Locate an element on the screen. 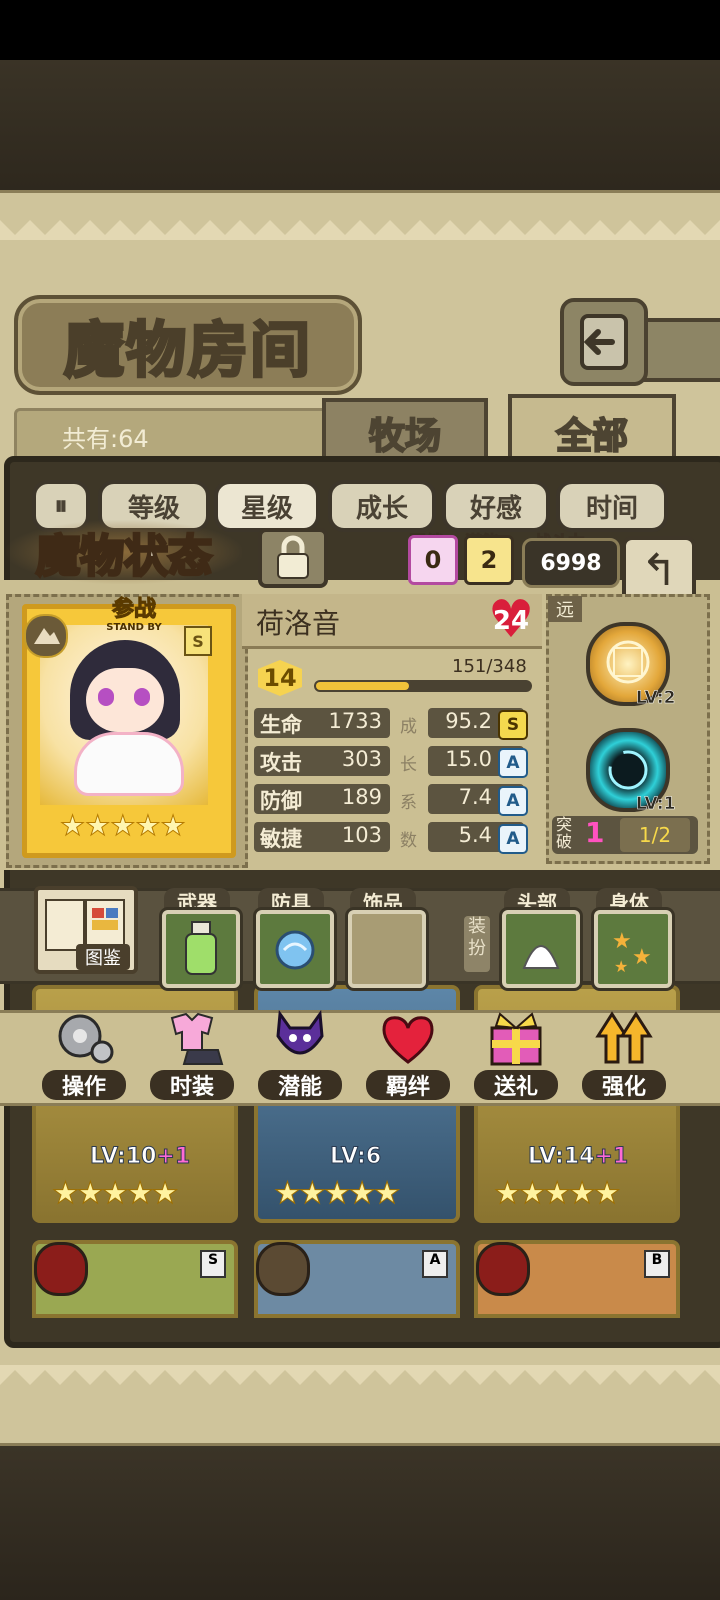 The height and width of the screenshot is (1600, 720). sort-order-icon: ⏸ is located at coordinates (61, 505).